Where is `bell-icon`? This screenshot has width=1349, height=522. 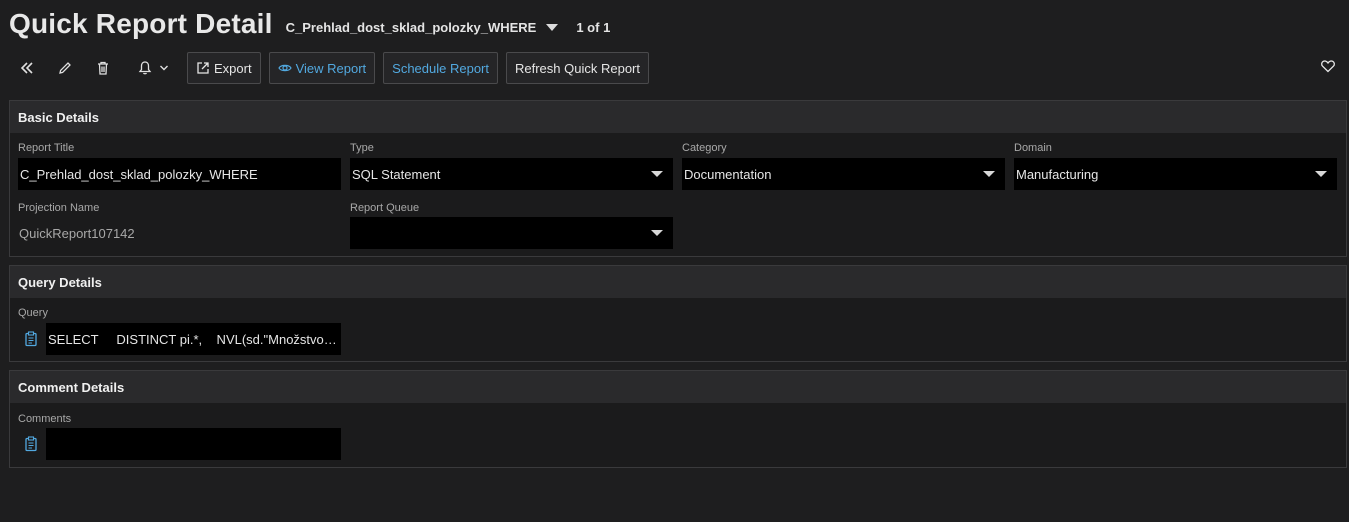
bell-icon is located at coordinates (145, 68).